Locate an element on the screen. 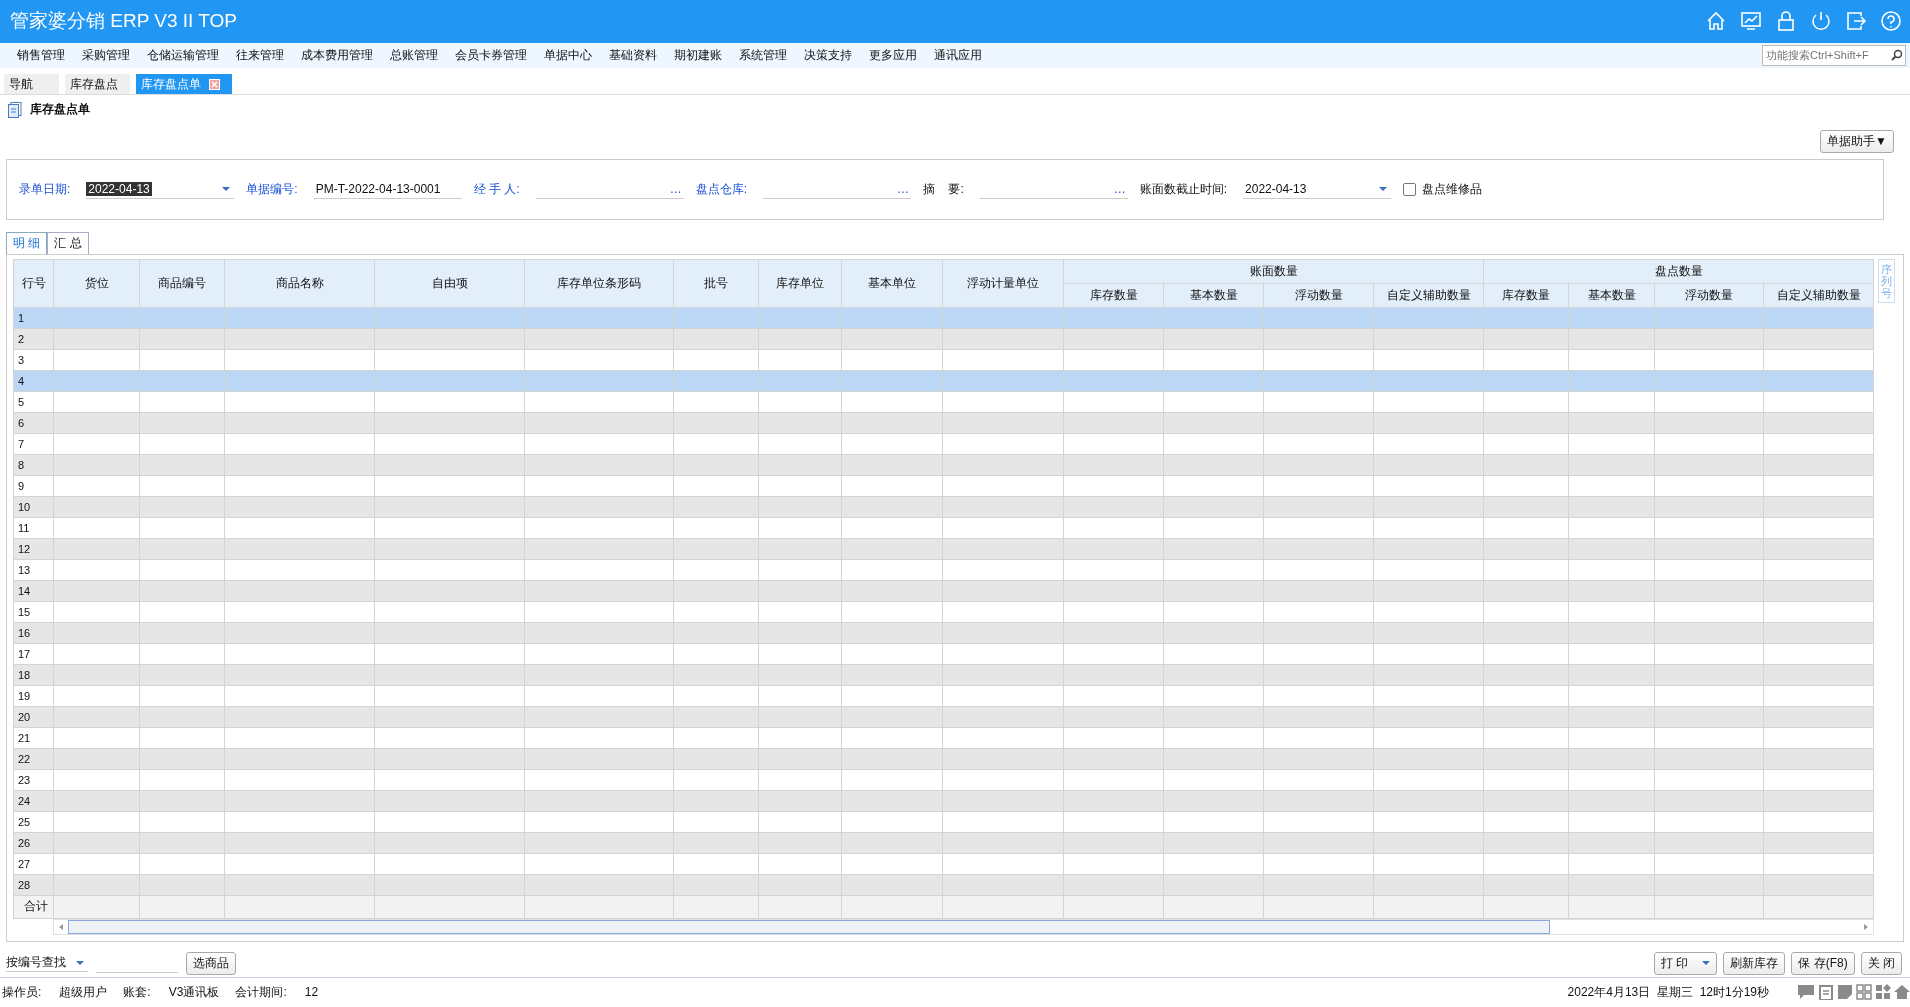  table-row: 11 is located at coordinates (943, 528).